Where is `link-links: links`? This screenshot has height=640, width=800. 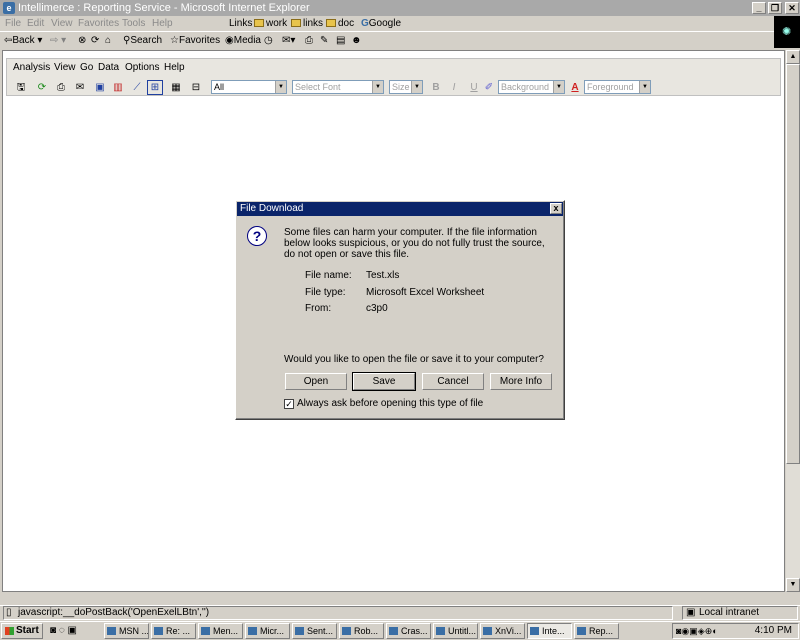 link-links: links is located at coordinates (307, 24).